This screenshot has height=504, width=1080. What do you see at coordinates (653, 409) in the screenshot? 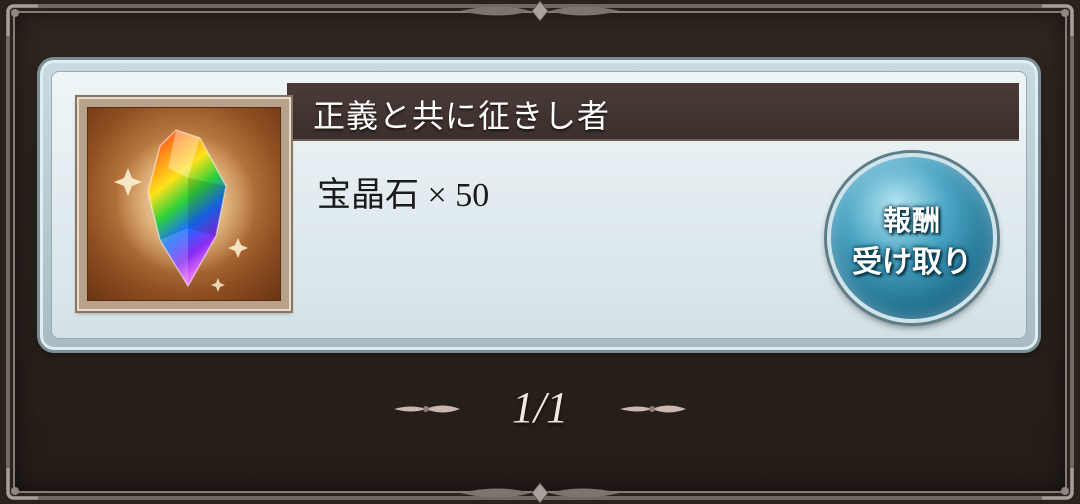
I see `pagination-right-ornament` at bounding box center [653, 409].